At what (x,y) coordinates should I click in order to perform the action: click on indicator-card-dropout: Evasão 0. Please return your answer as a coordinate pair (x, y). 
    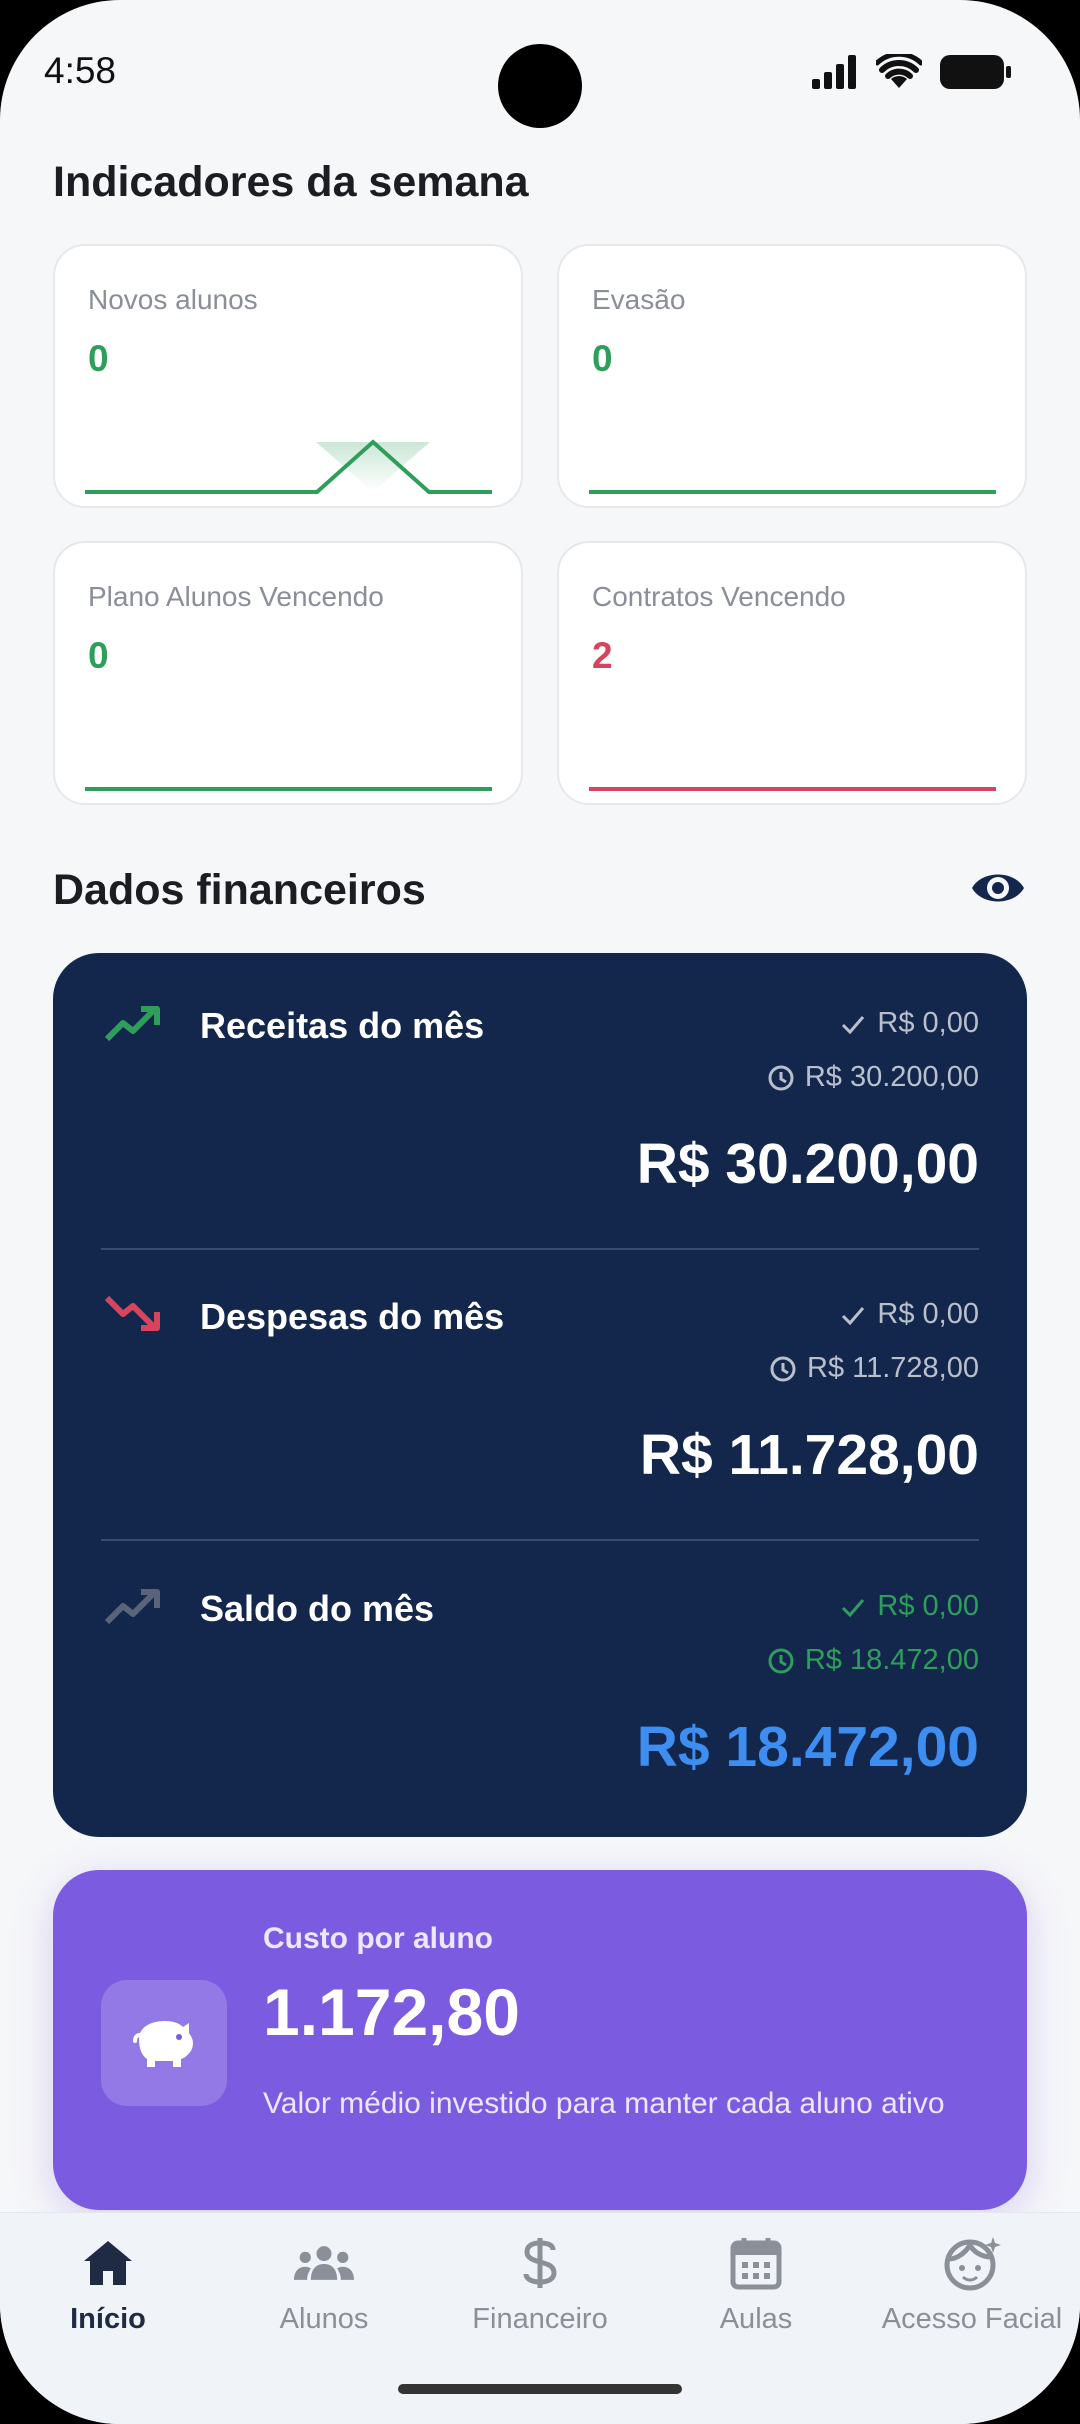
    Looking at the image, I should click on (792, 376).